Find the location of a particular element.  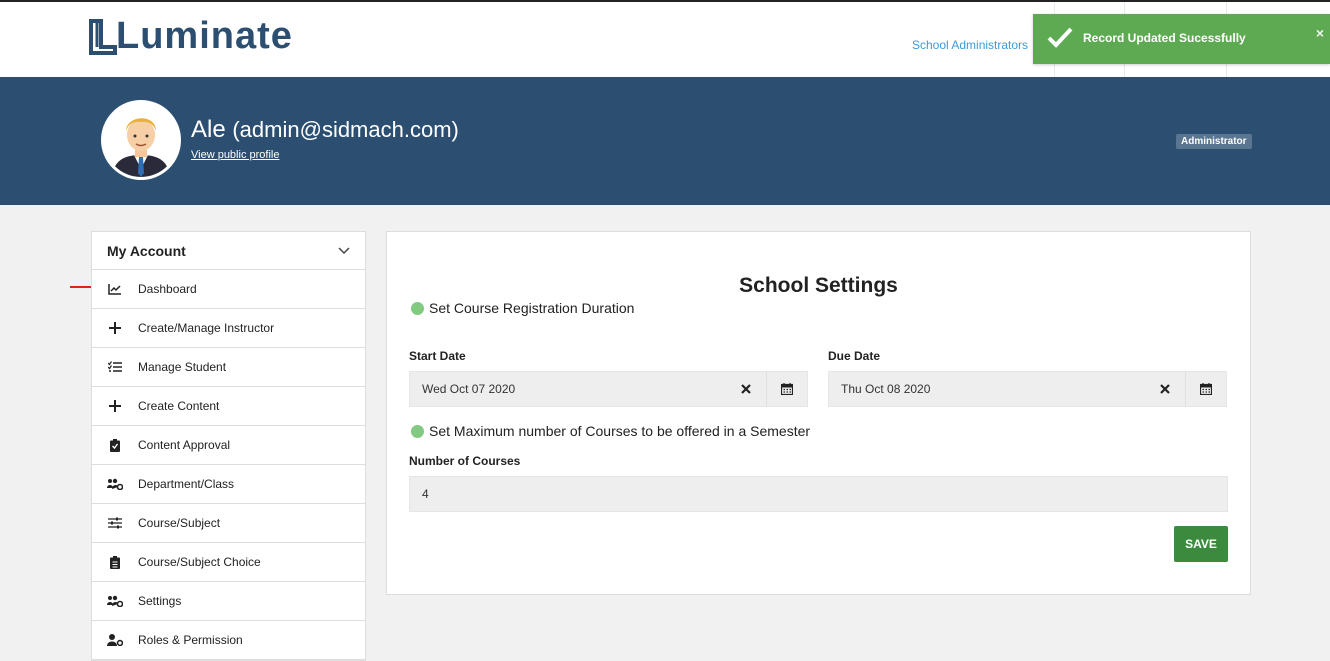

sliders-icon is located at coordinates (115, 523).